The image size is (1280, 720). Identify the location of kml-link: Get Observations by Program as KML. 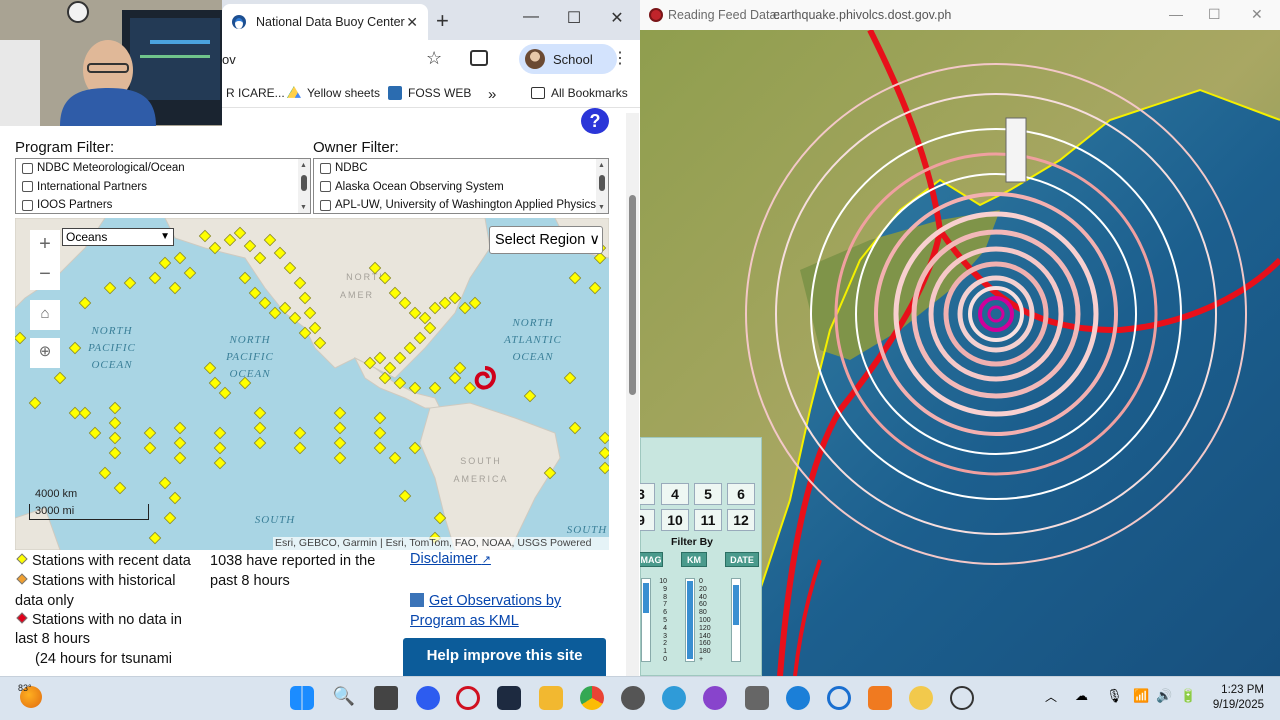
(510, 611).